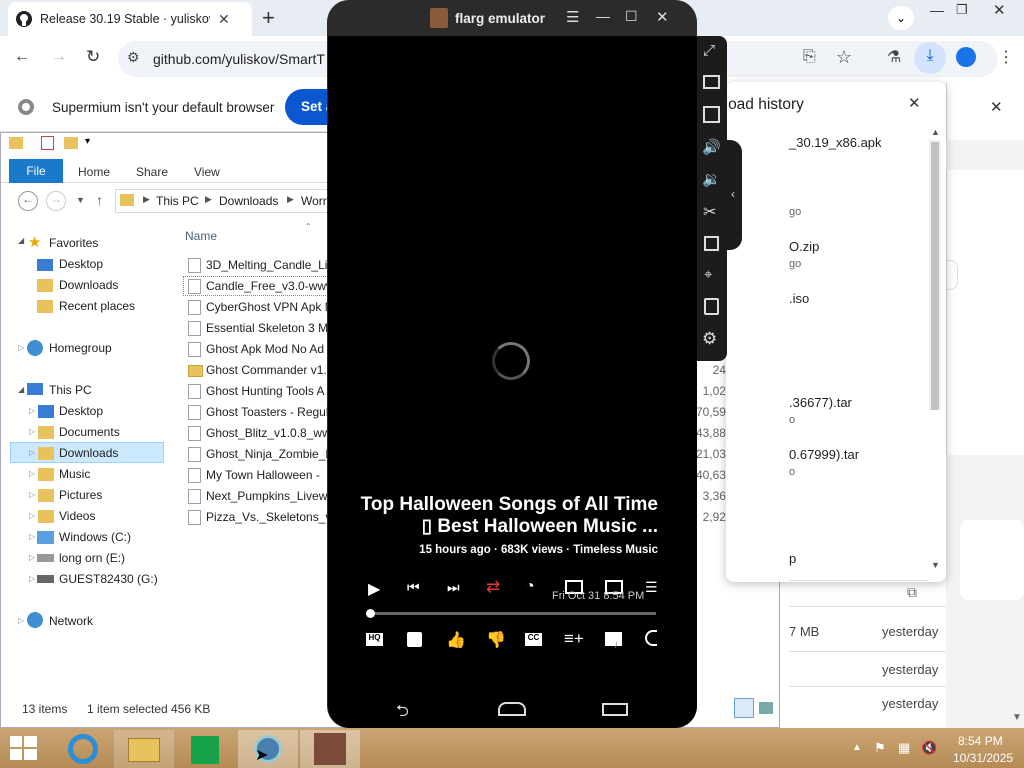 The image size is (1024, 768). What do you see at coordinates (267, 496) in the screenshot?
I see `file-name: Next_Pumpkins_Livewa` at bounding box center [267, 496].